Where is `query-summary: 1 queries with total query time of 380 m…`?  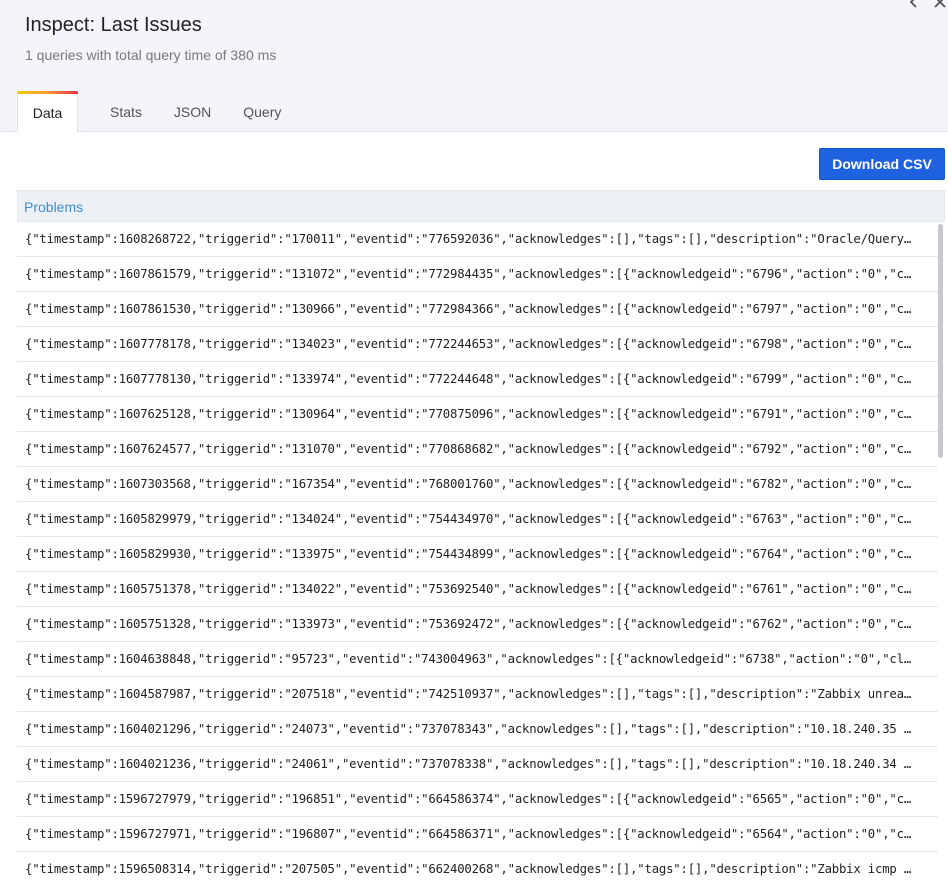
query-summary: 1 queries with total query time of 380 m… is located at coordinates (151, 55).